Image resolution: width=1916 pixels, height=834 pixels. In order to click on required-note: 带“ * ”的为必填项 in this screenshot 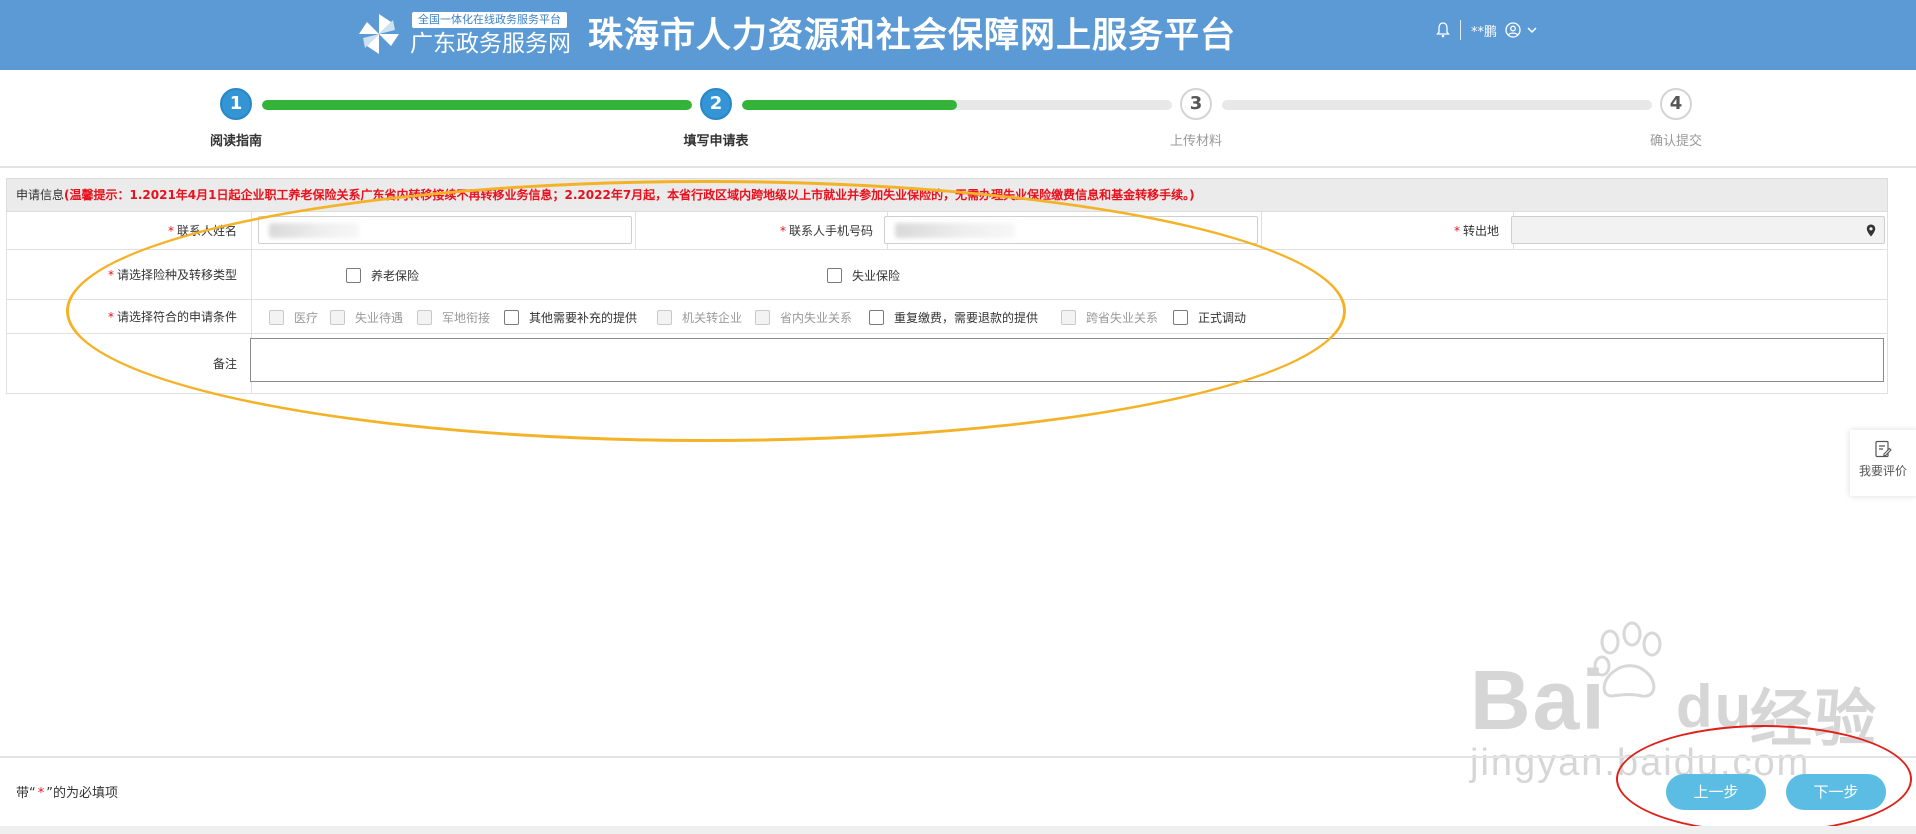, I will do `click(67, 791)`.